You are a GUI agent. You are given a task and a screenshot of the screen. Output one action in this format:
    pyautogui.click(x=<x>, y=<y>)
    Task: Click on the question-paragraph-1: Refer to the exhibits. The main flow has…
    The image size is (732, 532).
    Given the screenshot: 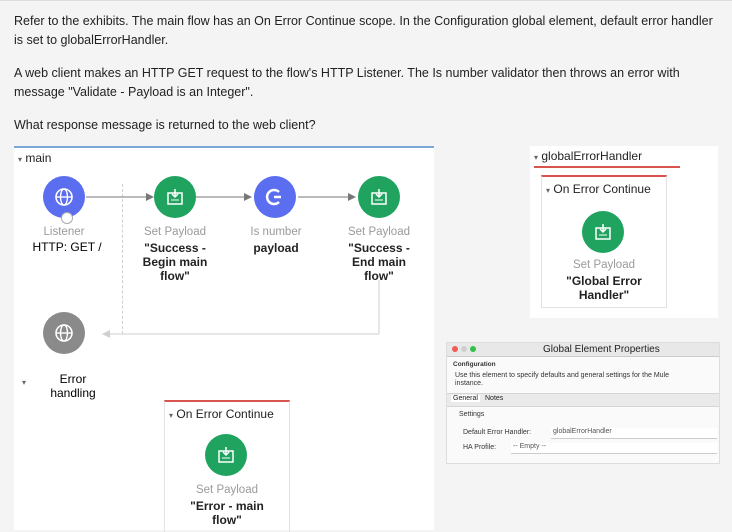 What is the action you would take?
    pyautogui.click(x=363, y=30)
    